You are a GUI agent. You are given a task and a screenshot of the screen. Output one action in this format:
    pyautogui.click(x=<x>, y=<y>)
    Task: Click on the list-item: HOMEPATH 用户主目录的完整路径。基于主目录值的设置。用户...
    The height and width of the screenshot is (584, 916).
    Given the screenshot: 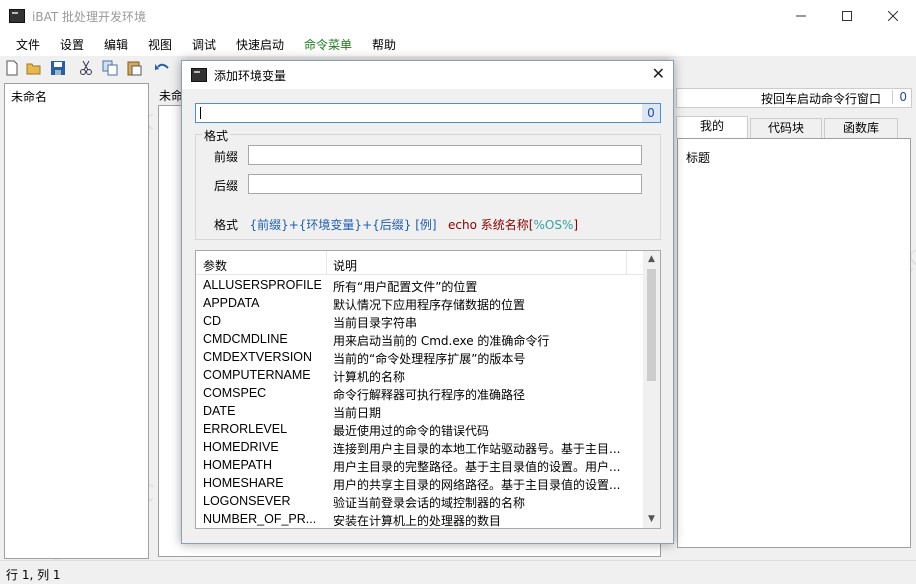 What is the action you would take?
    pyautogui.click(x=419, y=466)
    